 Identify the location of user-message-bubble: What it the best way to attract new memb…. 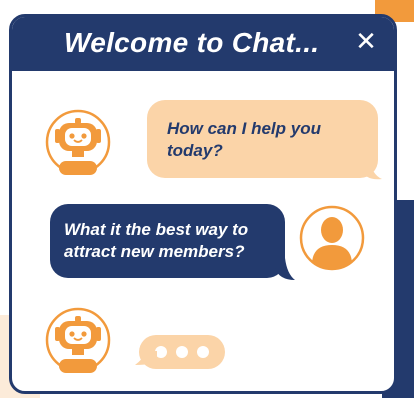
(167, 241).